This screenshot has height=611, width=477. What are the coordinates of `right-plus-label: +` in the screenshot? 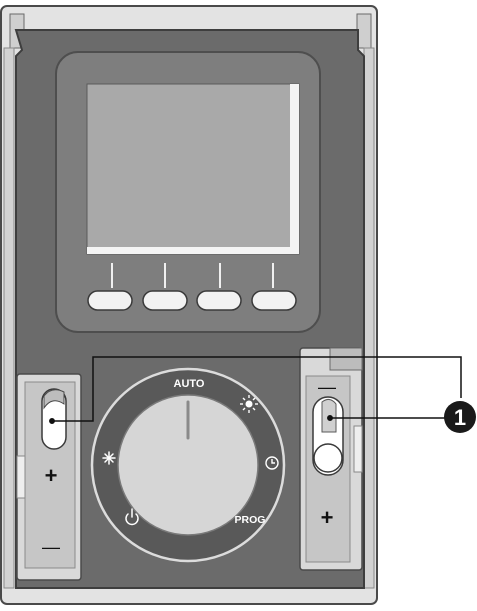 It's located at (327, 517).